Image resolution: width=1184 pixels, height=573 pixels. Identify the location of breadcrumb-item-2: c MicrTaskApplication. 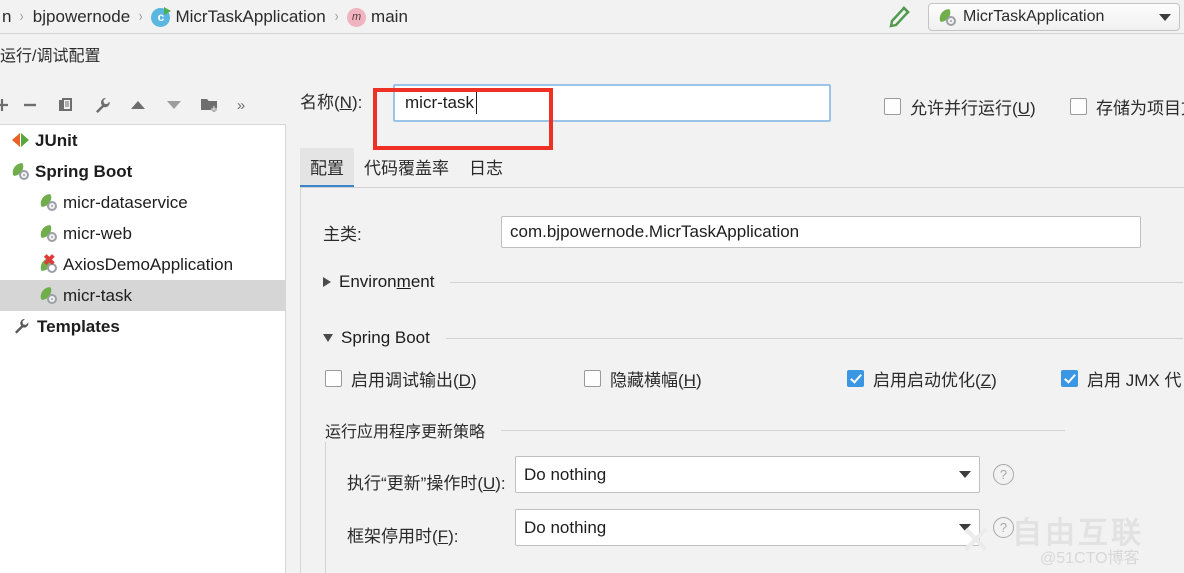
(238, 16).